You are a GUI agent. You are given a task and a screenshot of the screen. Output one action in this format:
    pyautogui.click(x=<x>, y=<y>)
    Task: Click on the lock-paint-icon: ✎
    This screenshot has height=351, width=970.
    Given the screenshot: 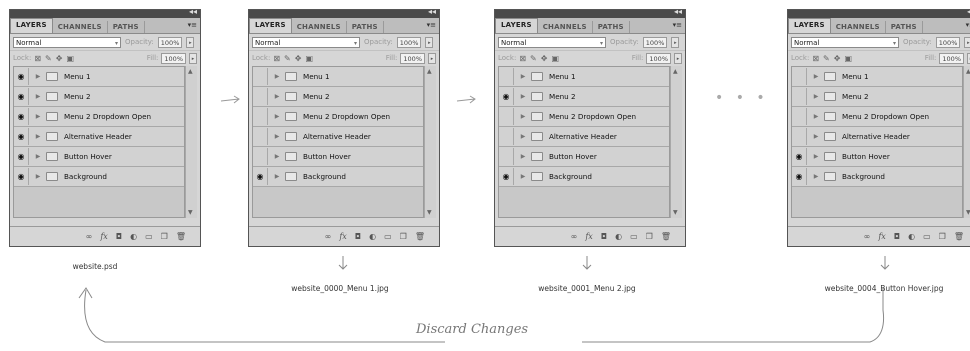 What is the action you would take?
    pyautogui.click(x=287, y=58)
    